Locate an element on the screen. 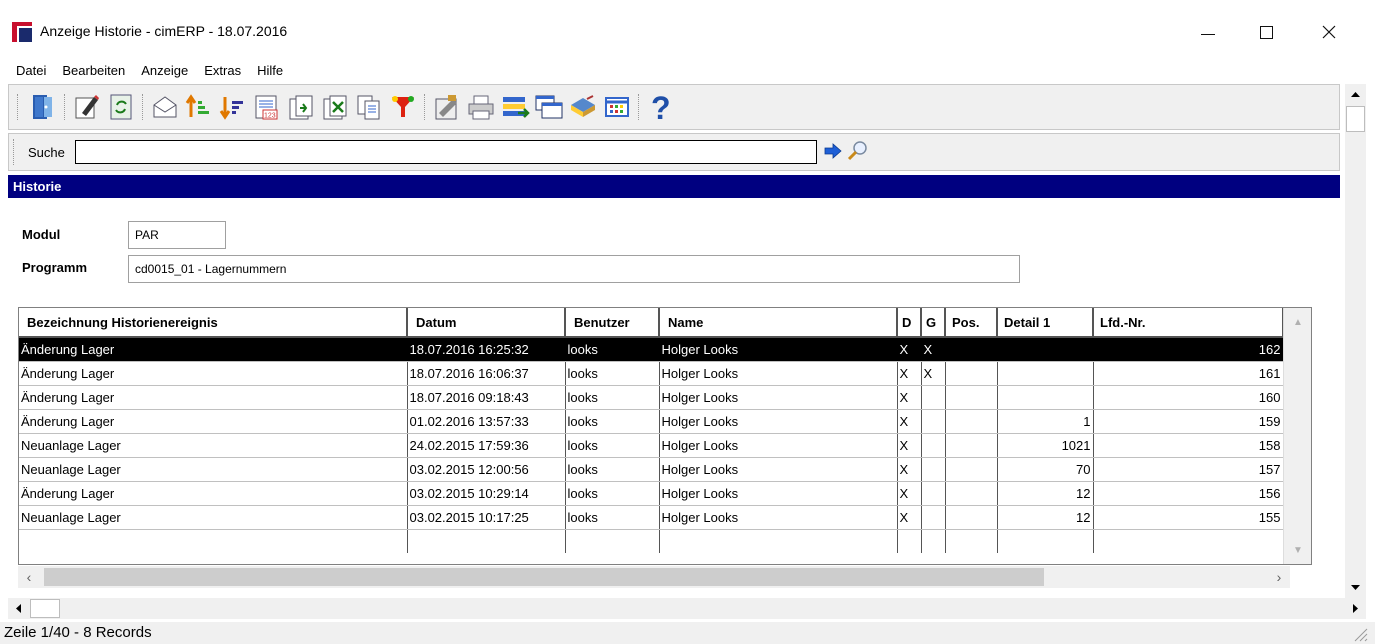 The height and width of the screenshot is (644, 1375). column-header-d: D is located at coordinates (909, 323).